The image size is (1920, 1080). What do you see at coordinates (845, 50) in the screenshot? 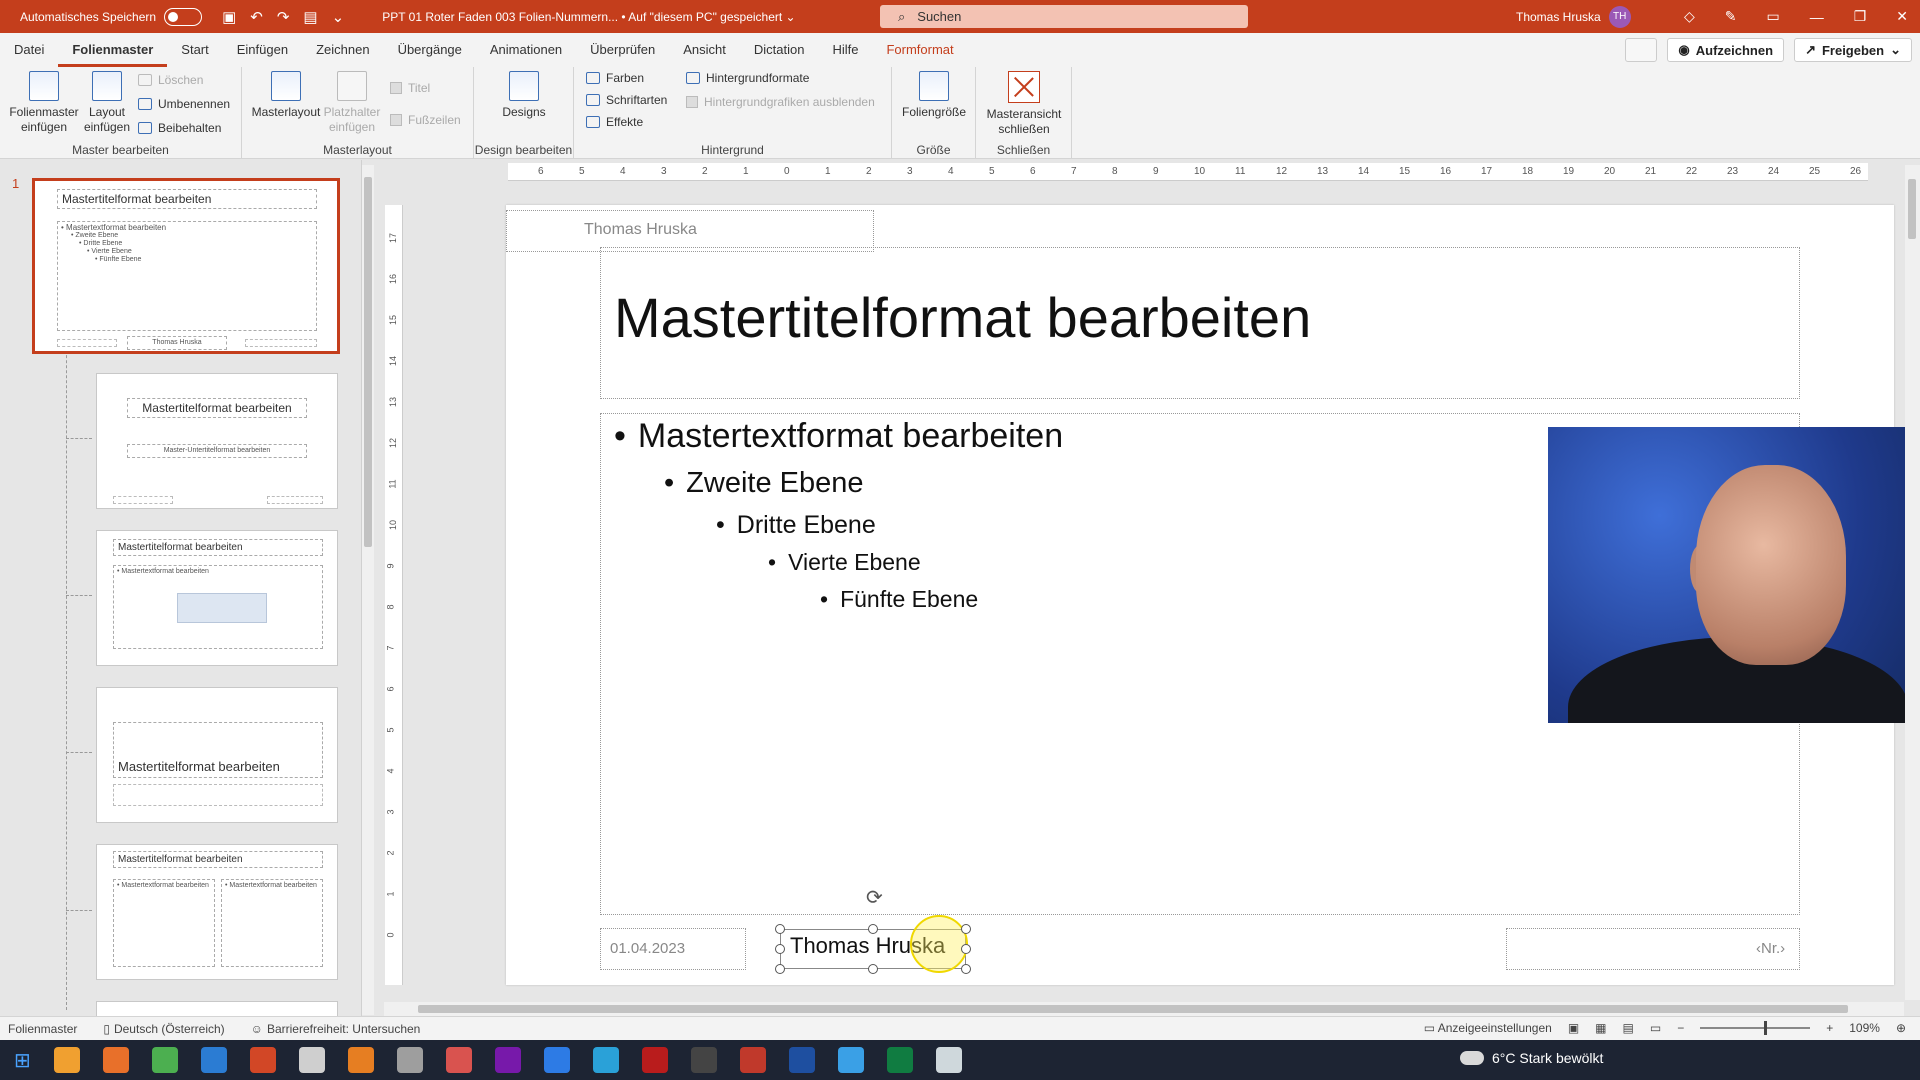
I see `tab-hilfe: Hilfe` at bounding box center [845, 50].